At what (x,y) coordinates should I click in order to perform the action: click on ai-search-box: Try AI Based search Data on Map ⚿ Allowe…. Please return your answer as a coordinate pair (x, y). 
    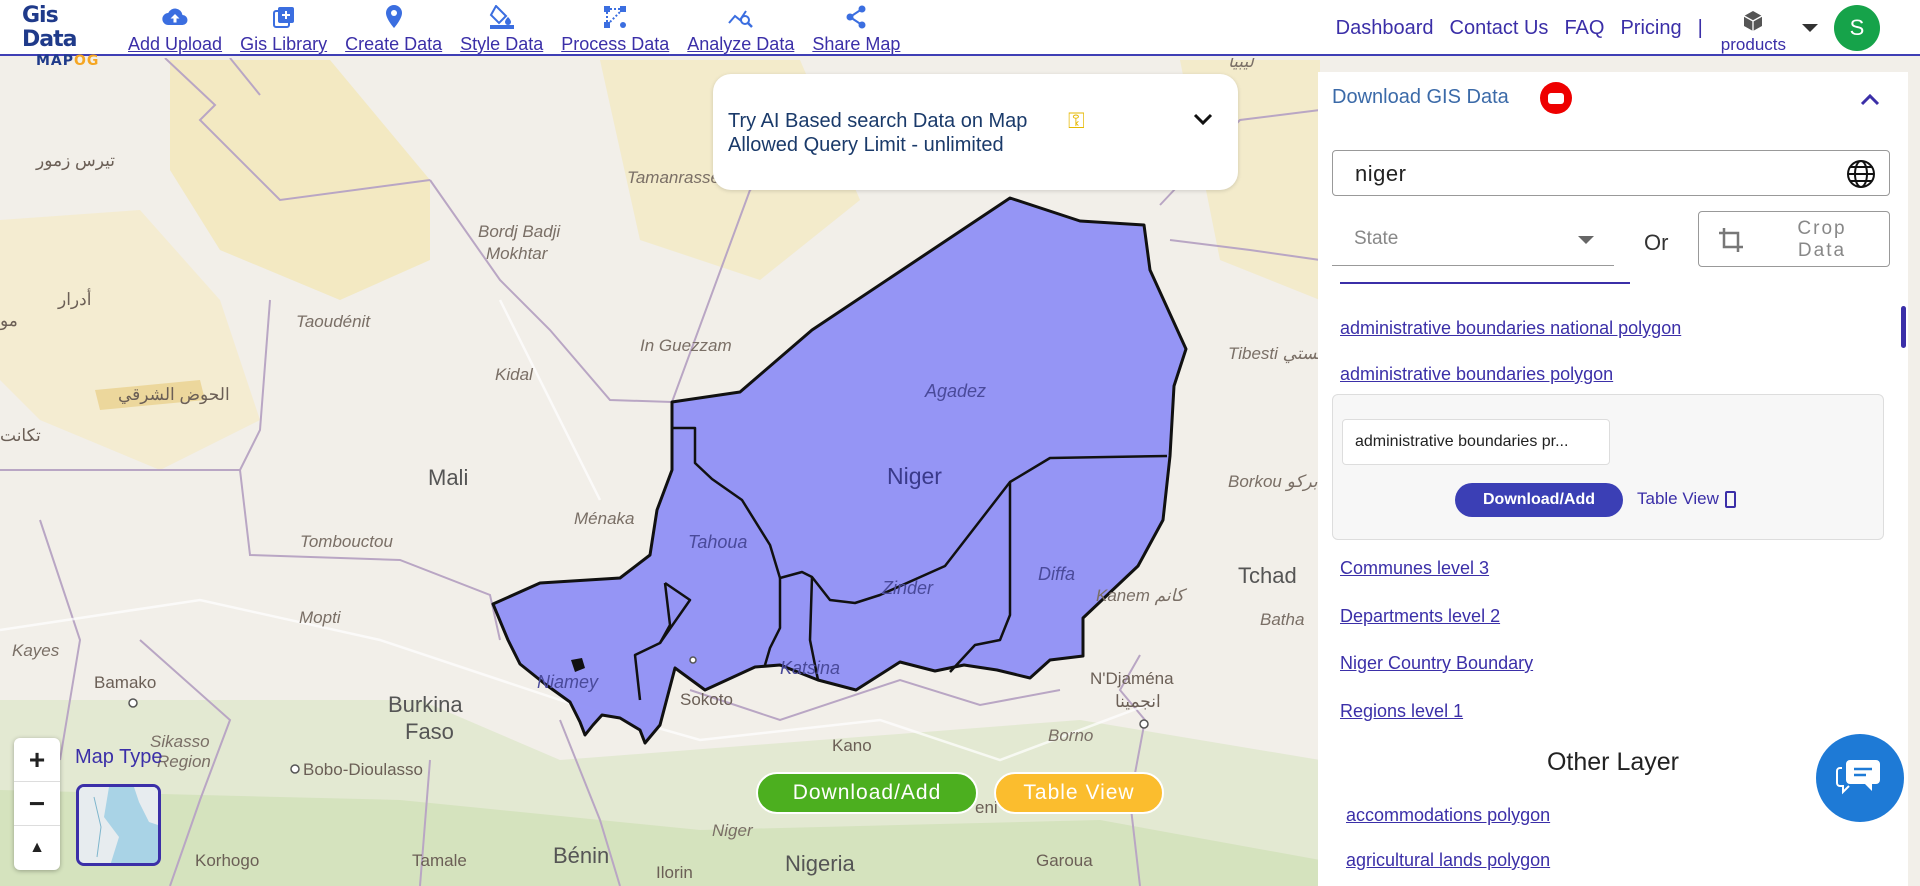
    Looking at the image, I should click on (975, 132).